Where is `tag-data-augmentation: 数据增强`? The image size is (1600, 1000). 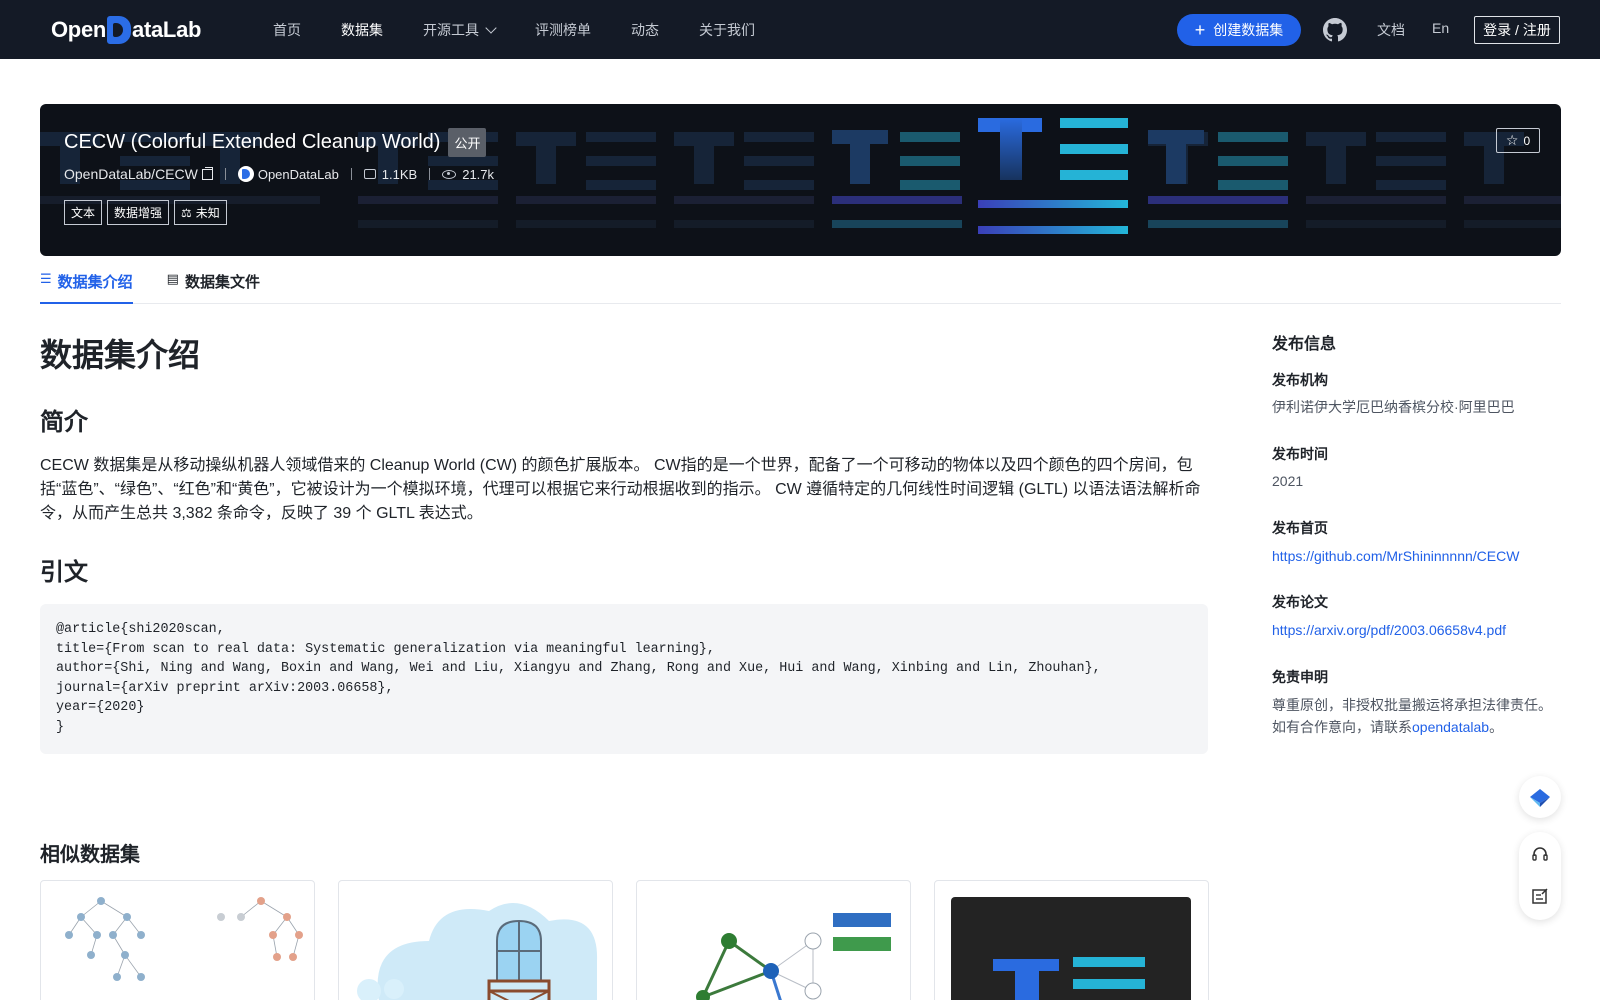
tag-data-augmentation: 数据增强 is located at coordinates (138, 212).